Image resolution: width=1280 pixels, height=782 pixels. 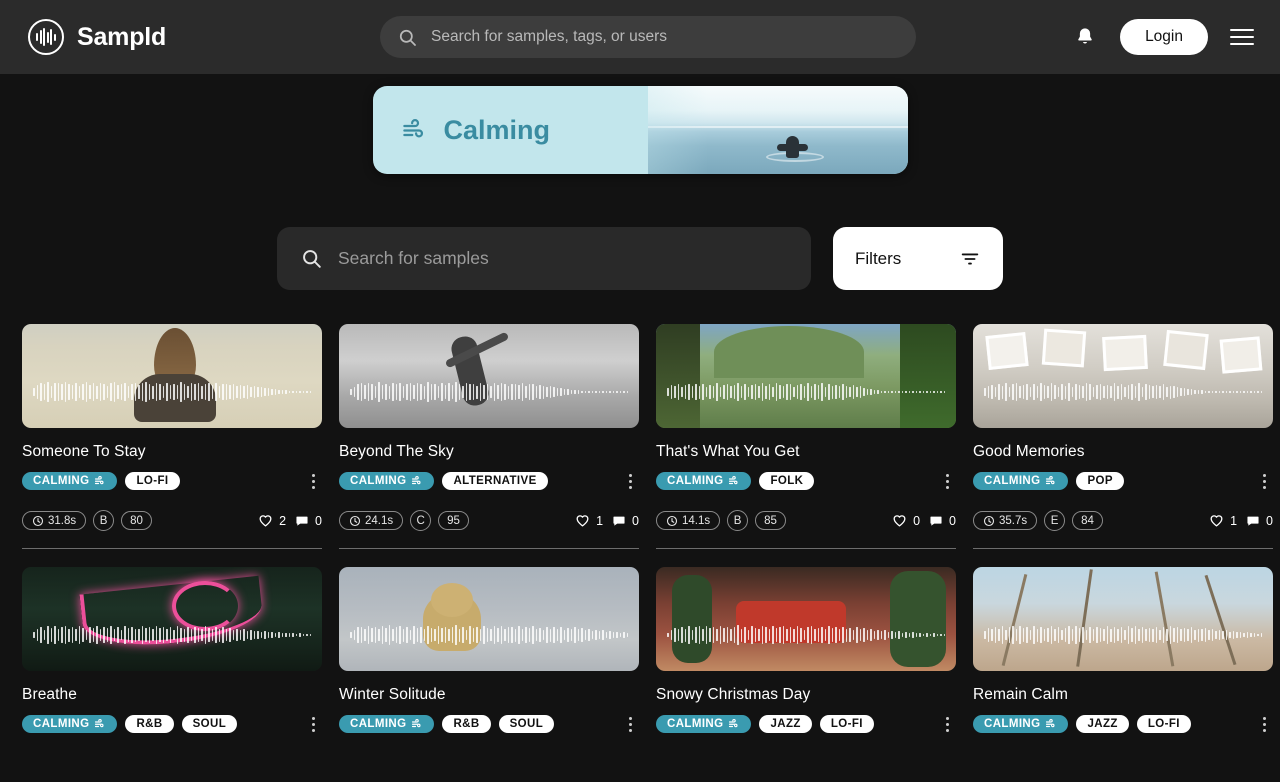 I want to click on duration-value: 31.8s, so click(x=62, y=520).